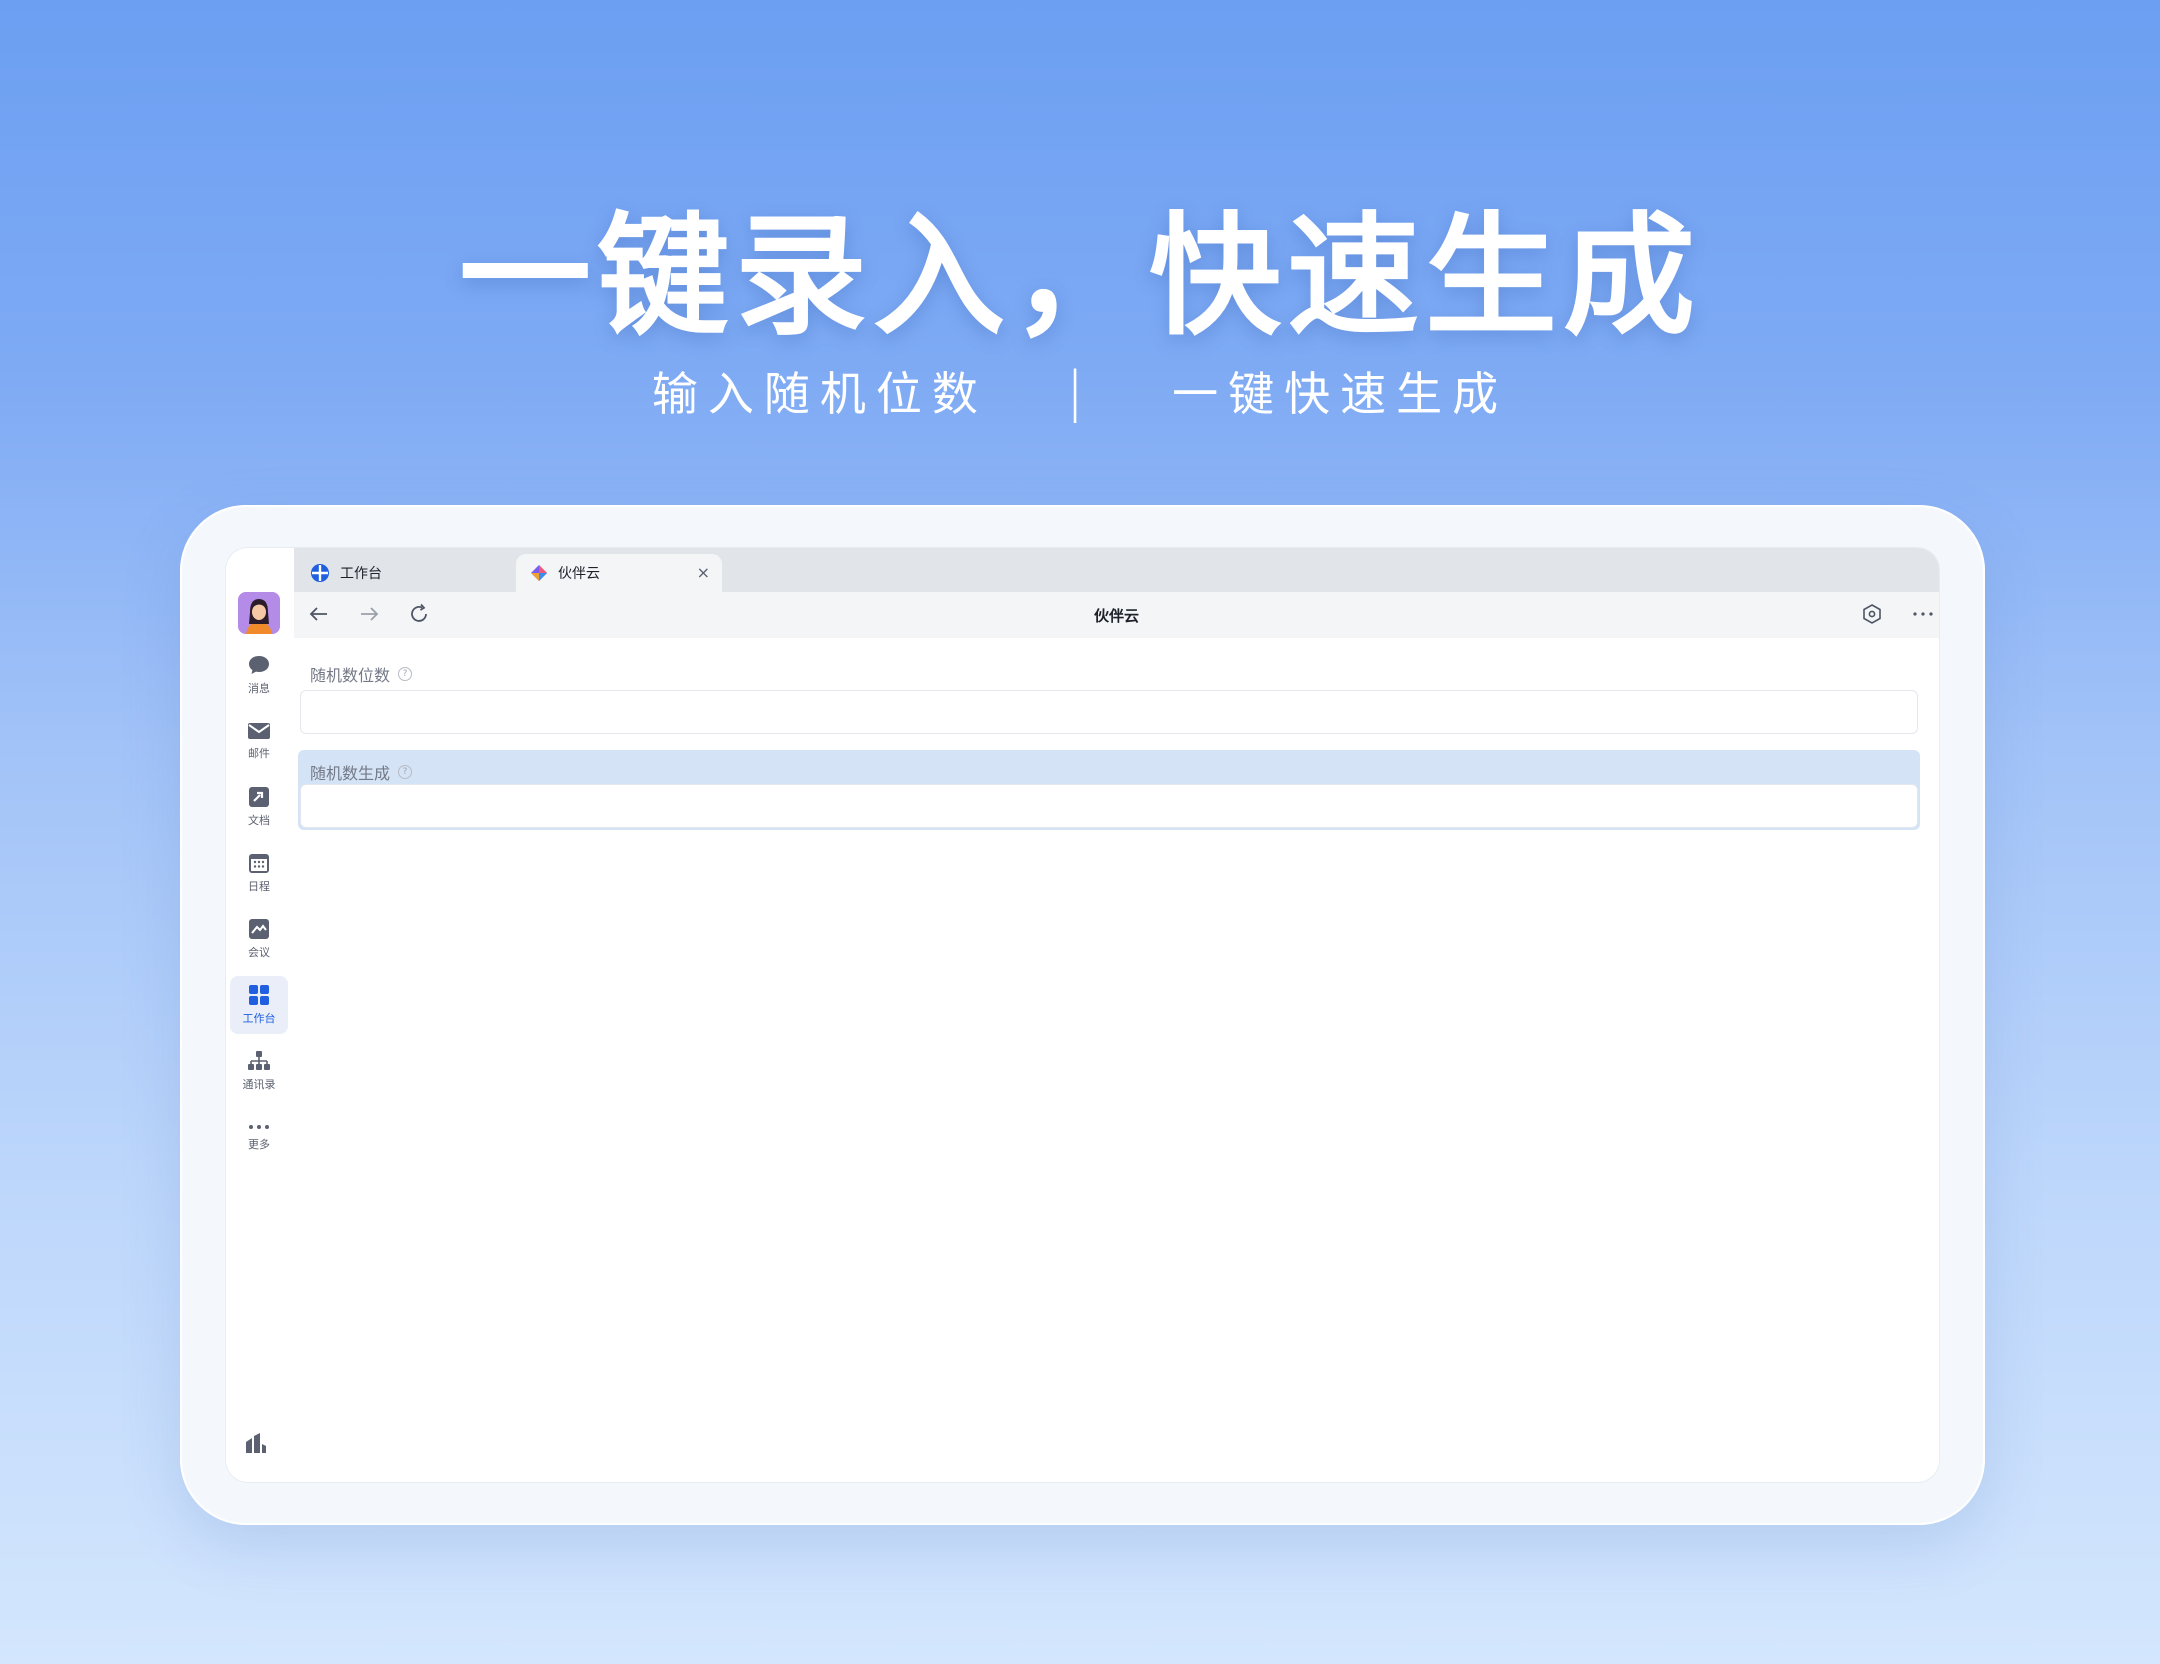 The image size is (2160, 1664). Describe the element at coordinates (259, 863) in the screenshot. I see `calendar-icon` at that location.